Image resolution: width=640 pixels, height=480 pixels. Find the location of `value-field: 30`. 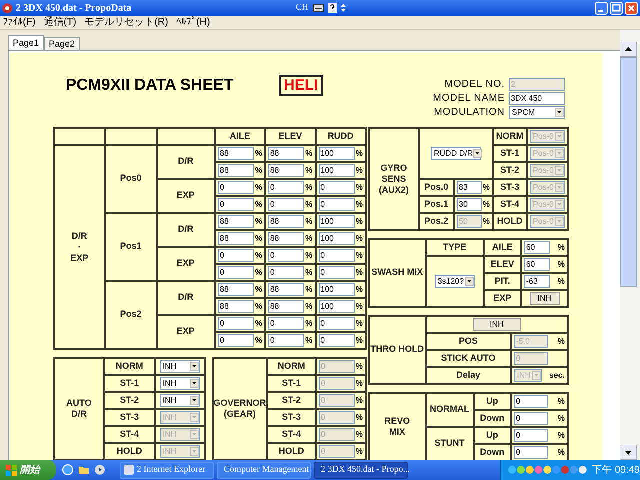

value-field: 30 is located at coordinates (469, 204).